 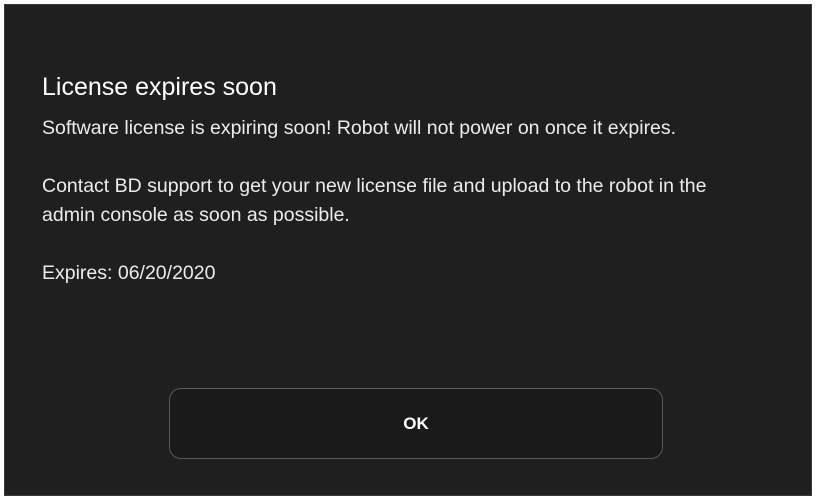 What do you see at coordinates (416, 423) in the screenshot?
I see `ok-button: OK` at bounding box center [416, 423].